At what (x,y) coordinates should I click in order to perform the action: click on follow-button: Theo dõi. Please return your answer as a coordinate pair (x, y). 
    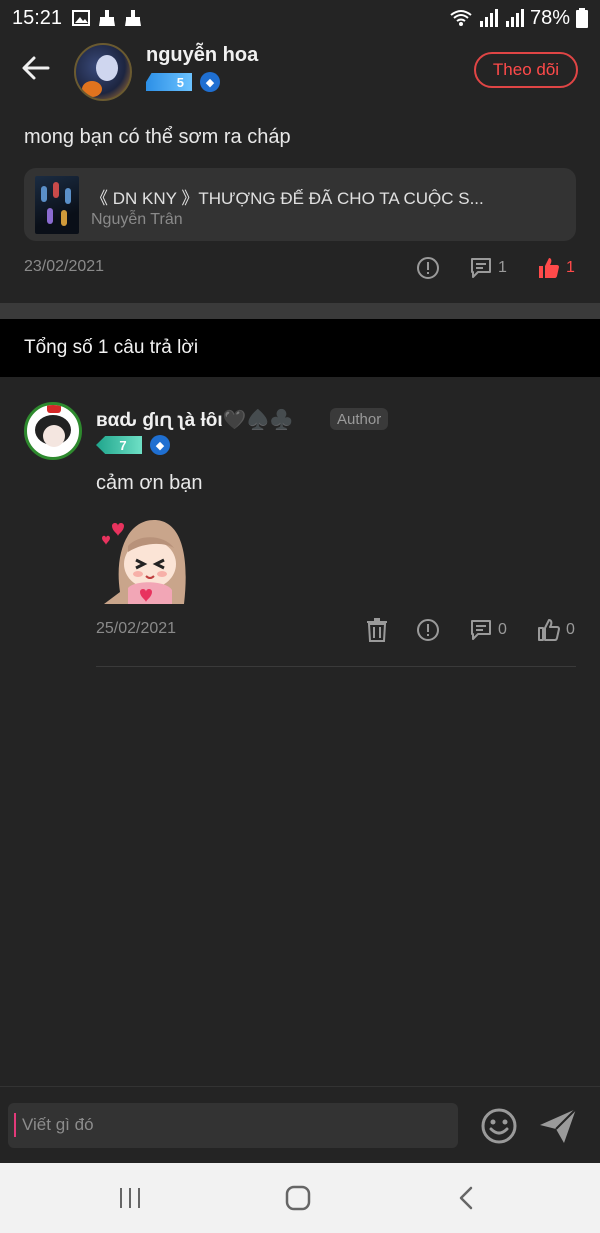
    Looking at the image, I should click on (526, 70).